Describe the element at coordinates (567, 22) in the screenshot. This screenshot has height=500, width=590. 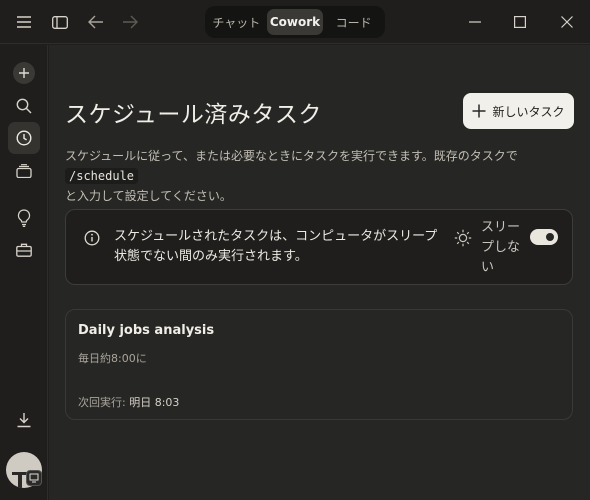
I see `close-icon` at that location.